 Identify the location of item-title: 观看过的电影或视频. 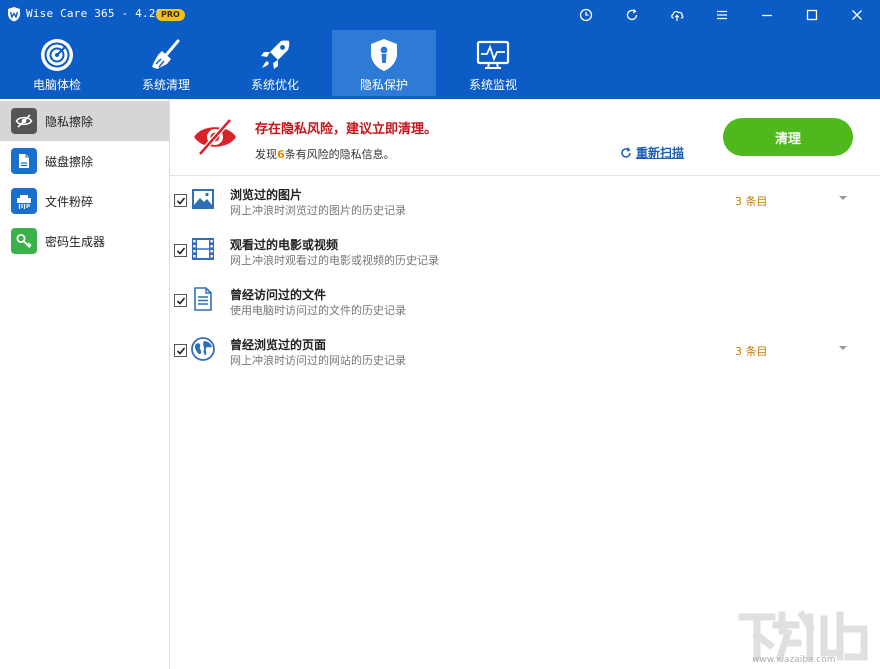
(284, 245).